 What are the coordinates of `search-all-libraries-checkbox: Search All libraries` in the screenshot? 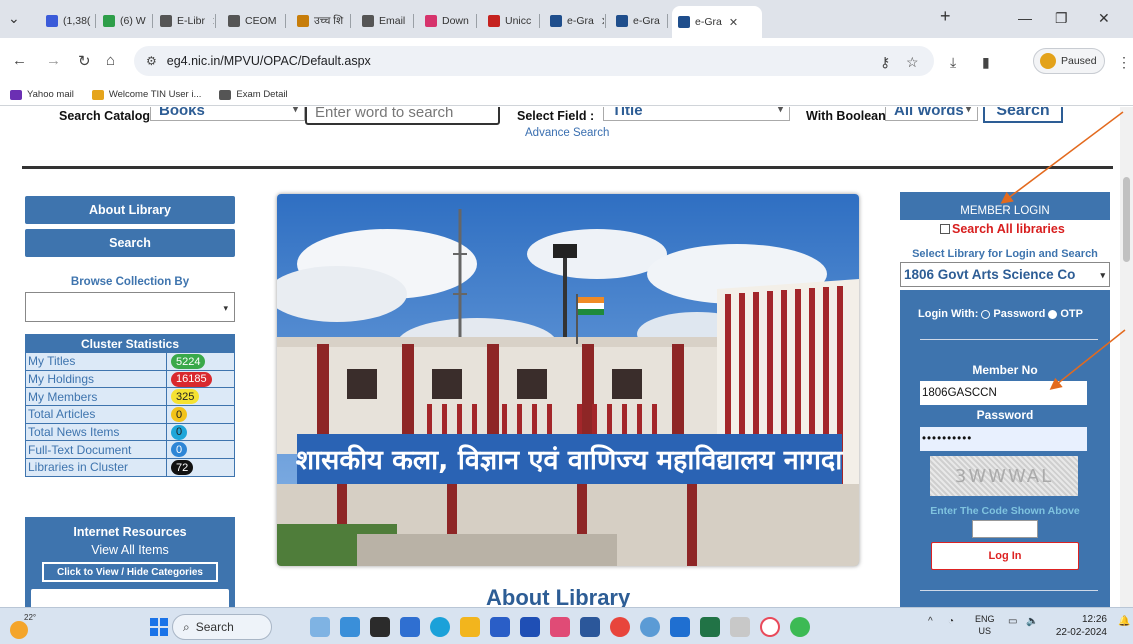 It's located at (1002, 229).